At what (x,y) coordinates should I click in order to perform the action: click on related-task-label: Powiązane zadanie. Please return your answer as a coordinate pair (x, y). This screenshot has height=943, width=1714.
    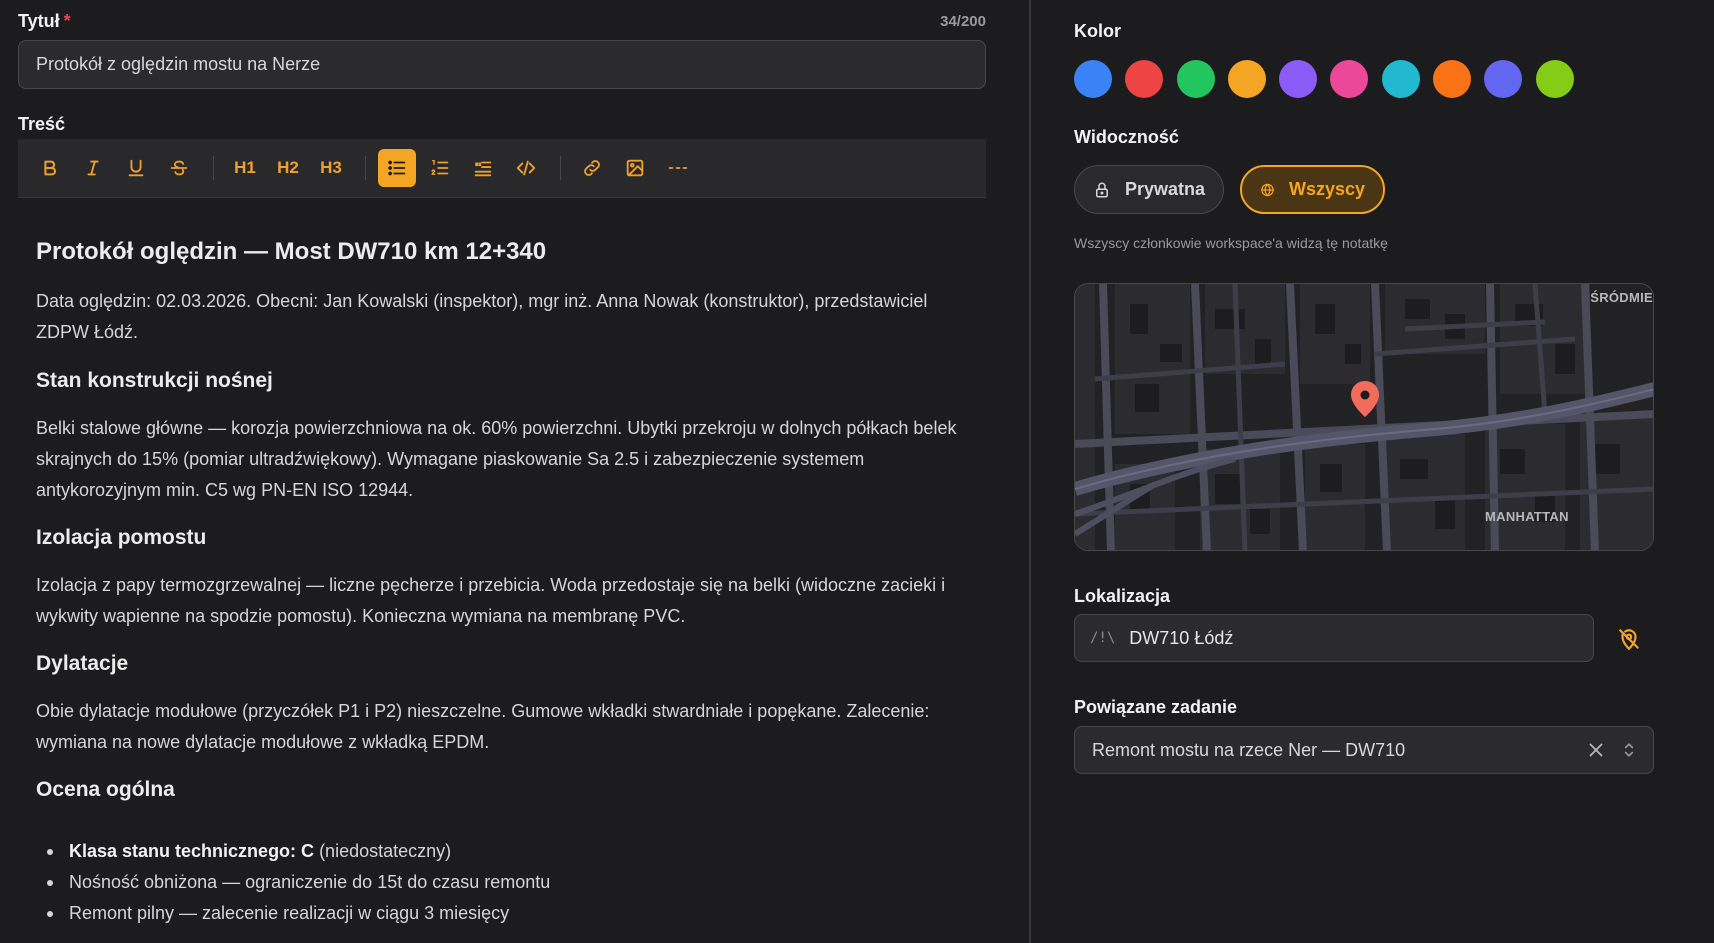
    Looking at the image, I should click on (1156, 707).